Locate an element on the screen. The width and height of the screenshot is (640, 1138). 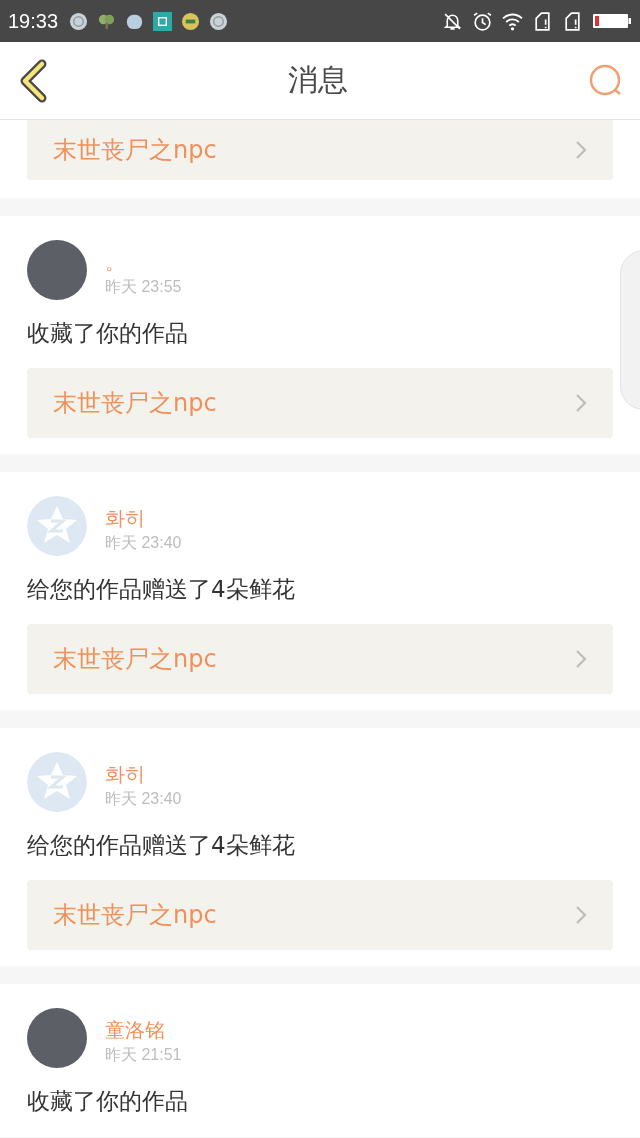
alarm-icon is located at coordinates (482, 21).